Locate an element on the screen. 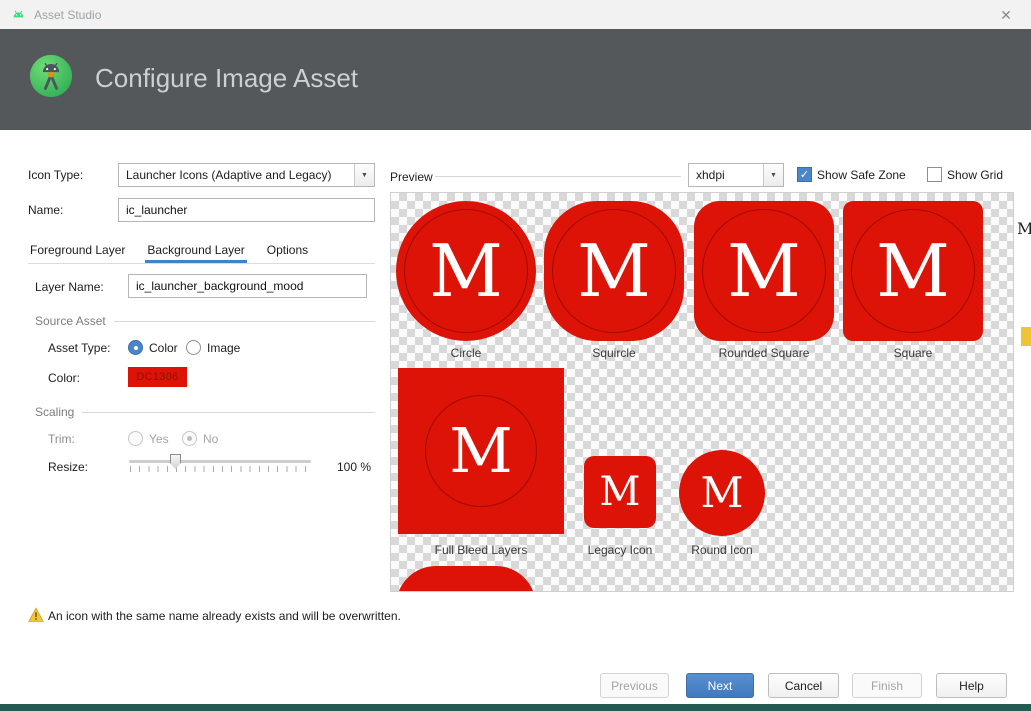  tab-background-layer: Background Layer is located at coordinates (196, 251).